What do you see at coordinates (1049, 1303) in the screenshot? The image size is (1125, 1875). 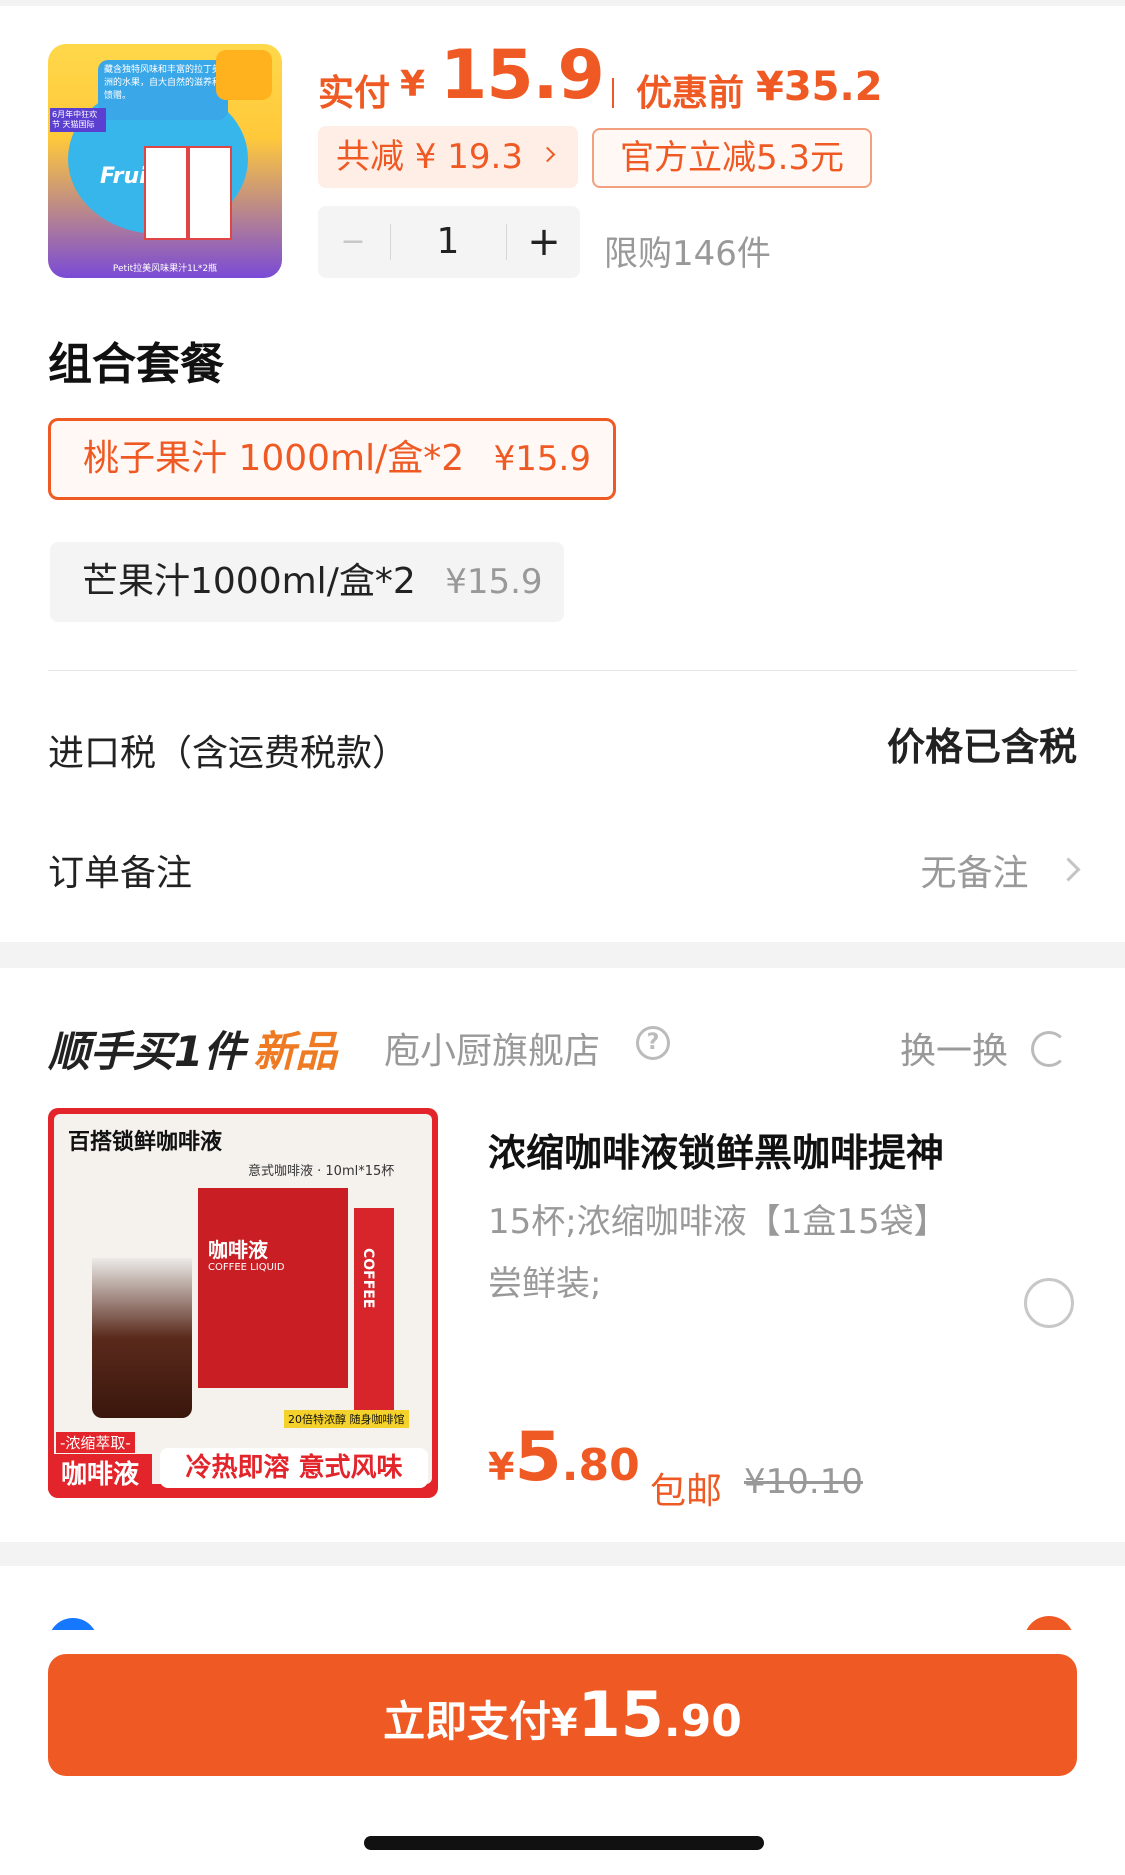 I see `addon-select-radio` at bounding box center [1049, 1303].